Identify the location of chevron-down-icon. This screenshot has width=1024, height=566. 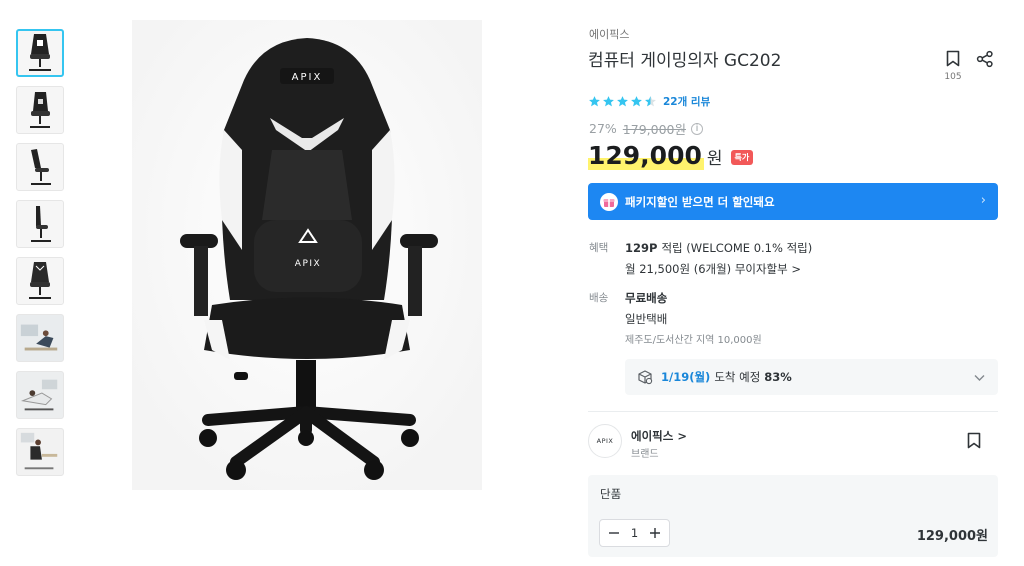
(979, 378).